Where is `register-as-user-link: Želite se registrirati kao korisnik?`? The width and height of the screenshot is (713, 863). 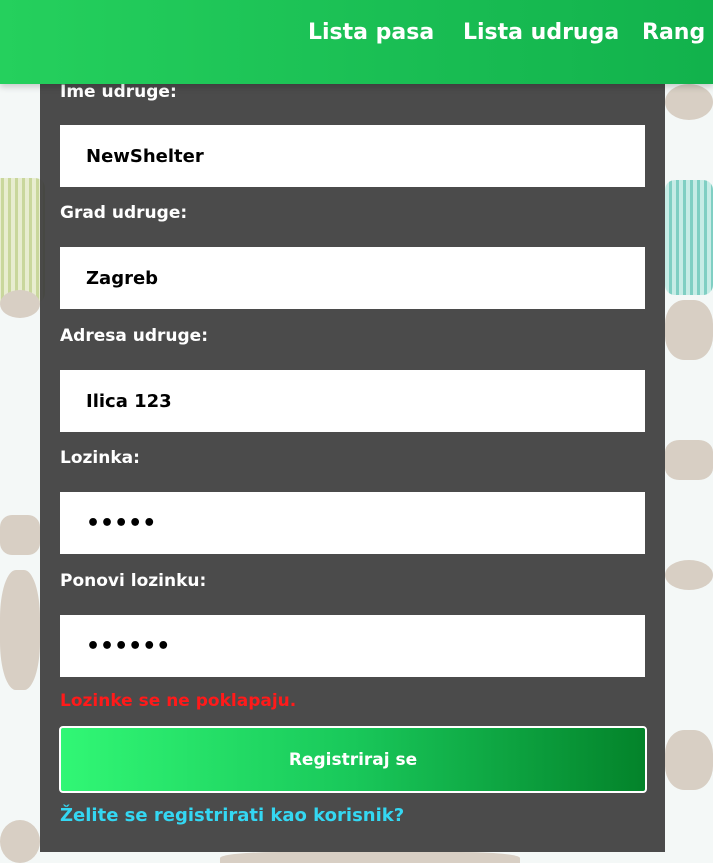 register-as-user-link: Želite se registrirati kao korisnik? is located at coordinates (232, 815).